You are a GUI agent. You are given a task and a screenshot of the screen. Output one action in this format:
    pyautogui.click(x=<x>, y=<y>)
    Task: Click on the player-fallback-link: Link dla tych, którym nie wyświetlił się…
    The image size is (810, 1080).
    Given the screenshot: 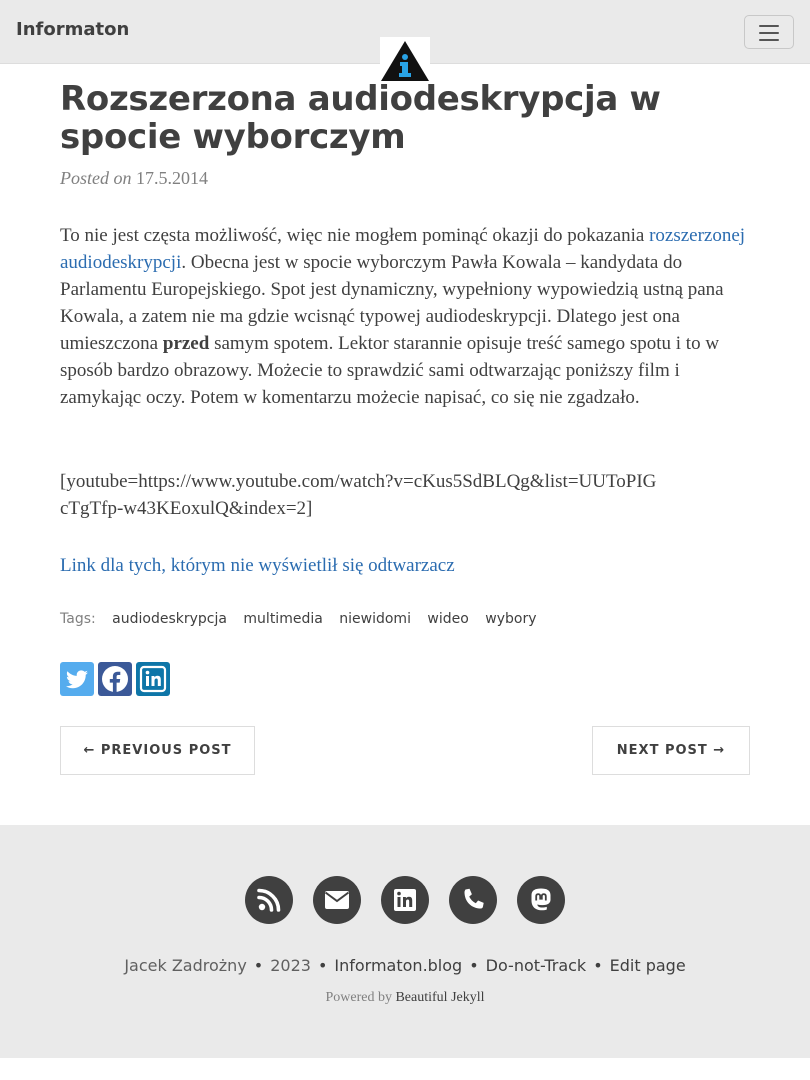 What is the action you would take?
    pyautogui.click(x=257, y=565)
    